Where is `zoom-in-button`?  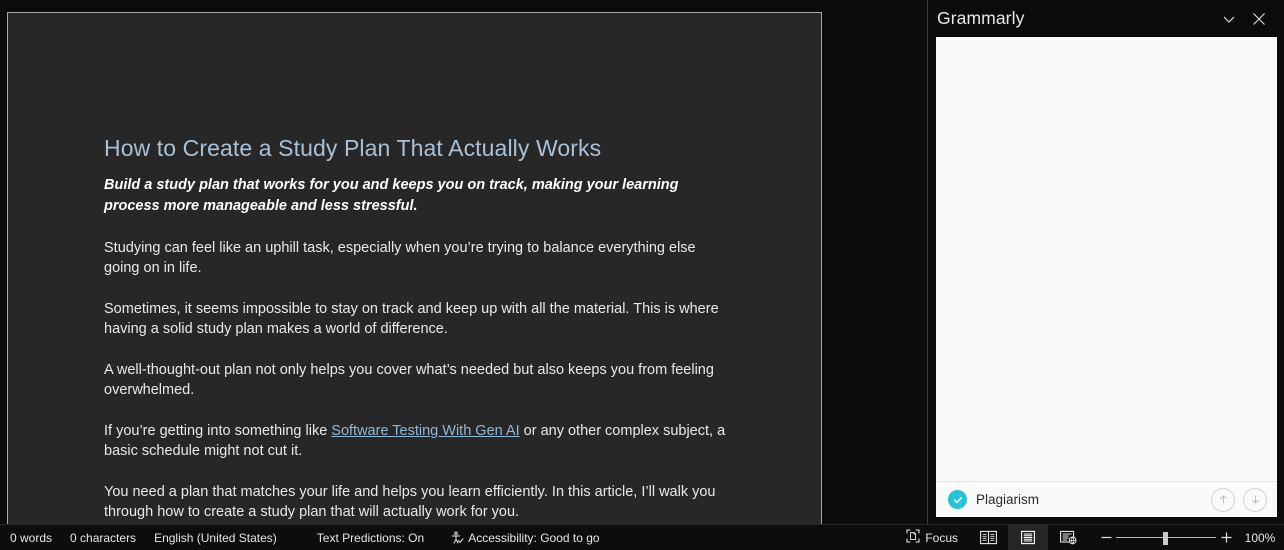 zoom-in-button is located at coordinates (1226, 537).